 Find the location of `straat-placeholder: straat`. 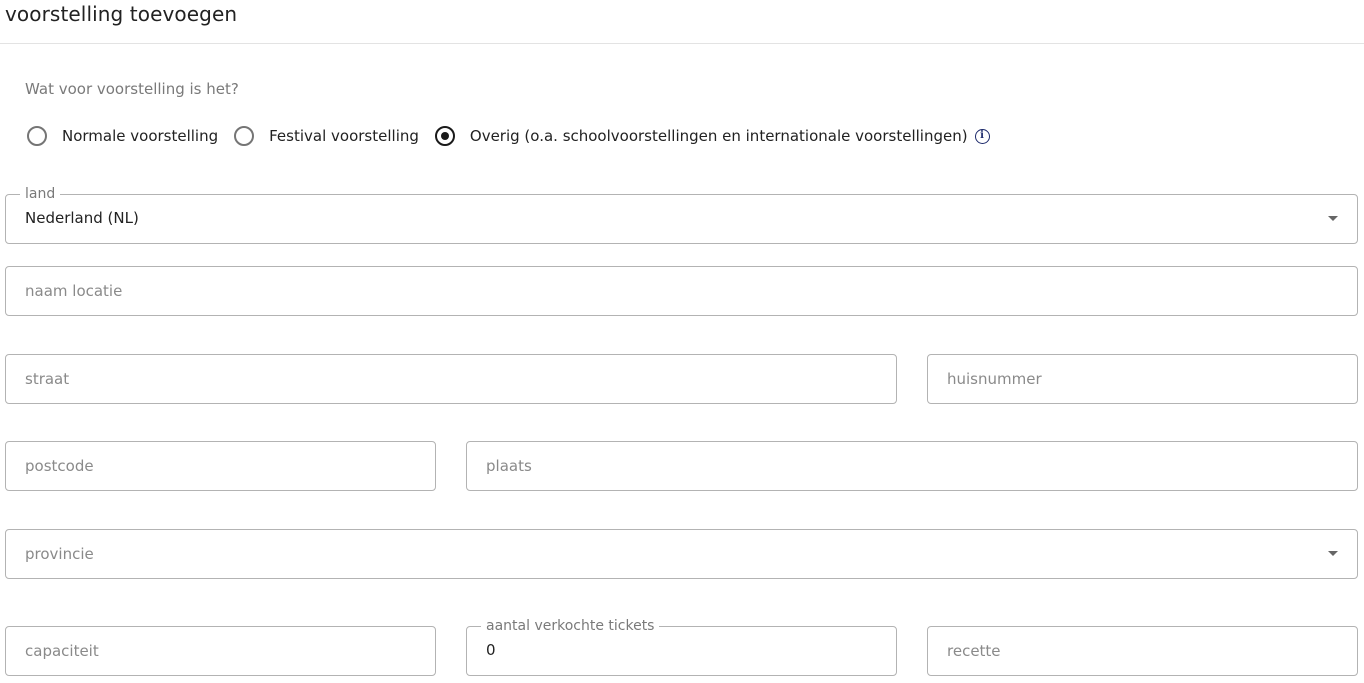

straat-placeholder: straat is located at coordinates (47, 379).